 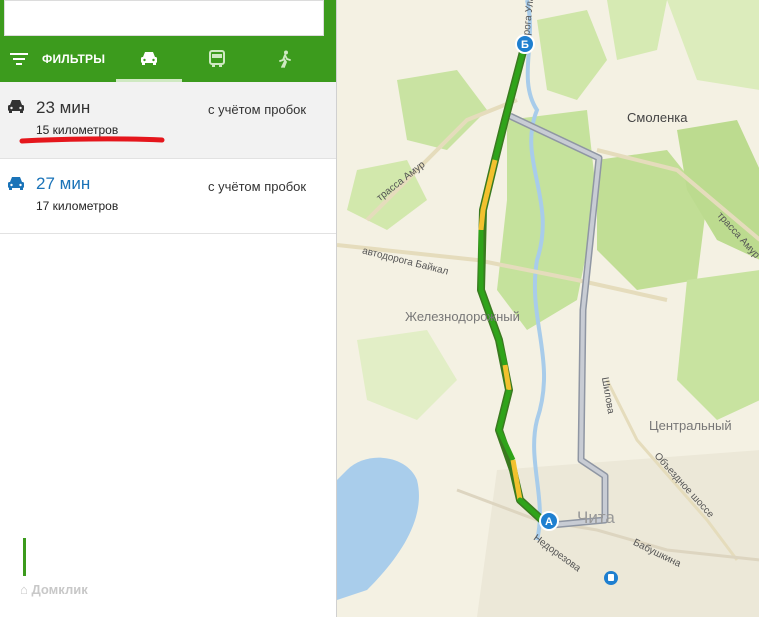 I want to click on route-search-box, so click(x=164, y=18).